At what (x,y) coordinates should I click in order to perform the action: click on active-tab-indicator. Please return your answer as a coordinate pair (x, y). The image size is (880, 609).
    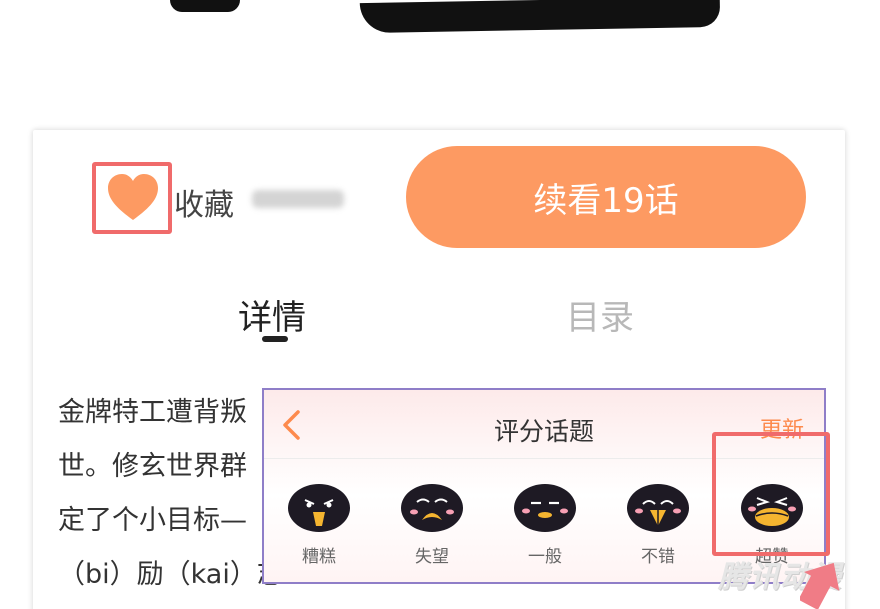
    Looking at the image, I should click on (275, 339).